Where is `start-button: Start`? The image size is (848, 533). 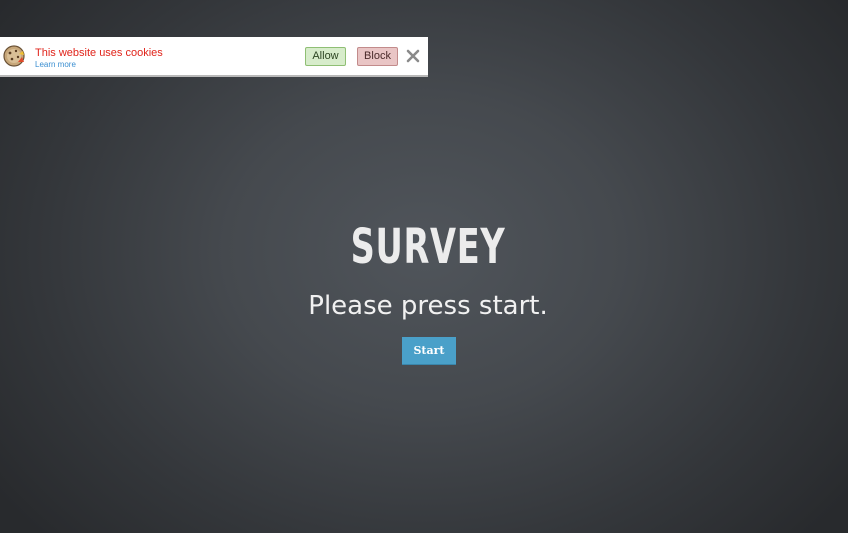
start-button: Start is located at coordinates (429, 351).